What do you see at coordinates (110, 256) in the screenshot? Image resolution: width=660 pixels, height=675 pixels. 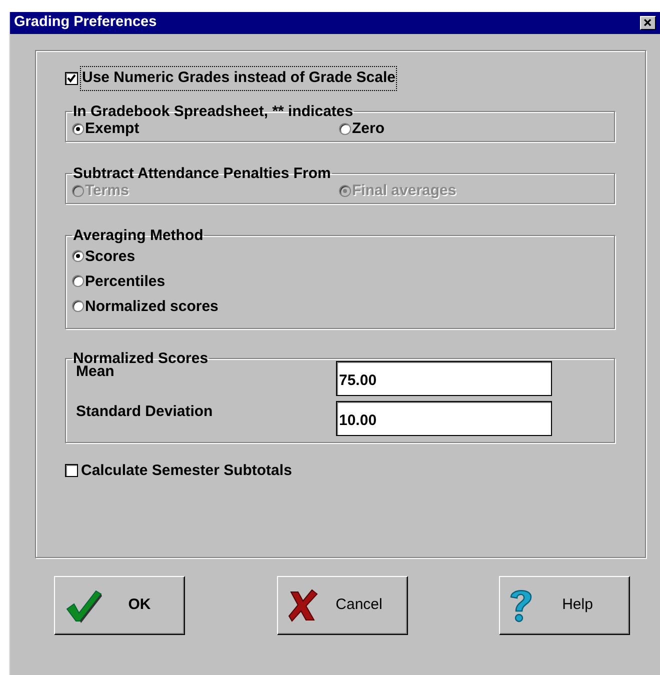 I see `radio-label: Scores` at bounding box center [110, 256].